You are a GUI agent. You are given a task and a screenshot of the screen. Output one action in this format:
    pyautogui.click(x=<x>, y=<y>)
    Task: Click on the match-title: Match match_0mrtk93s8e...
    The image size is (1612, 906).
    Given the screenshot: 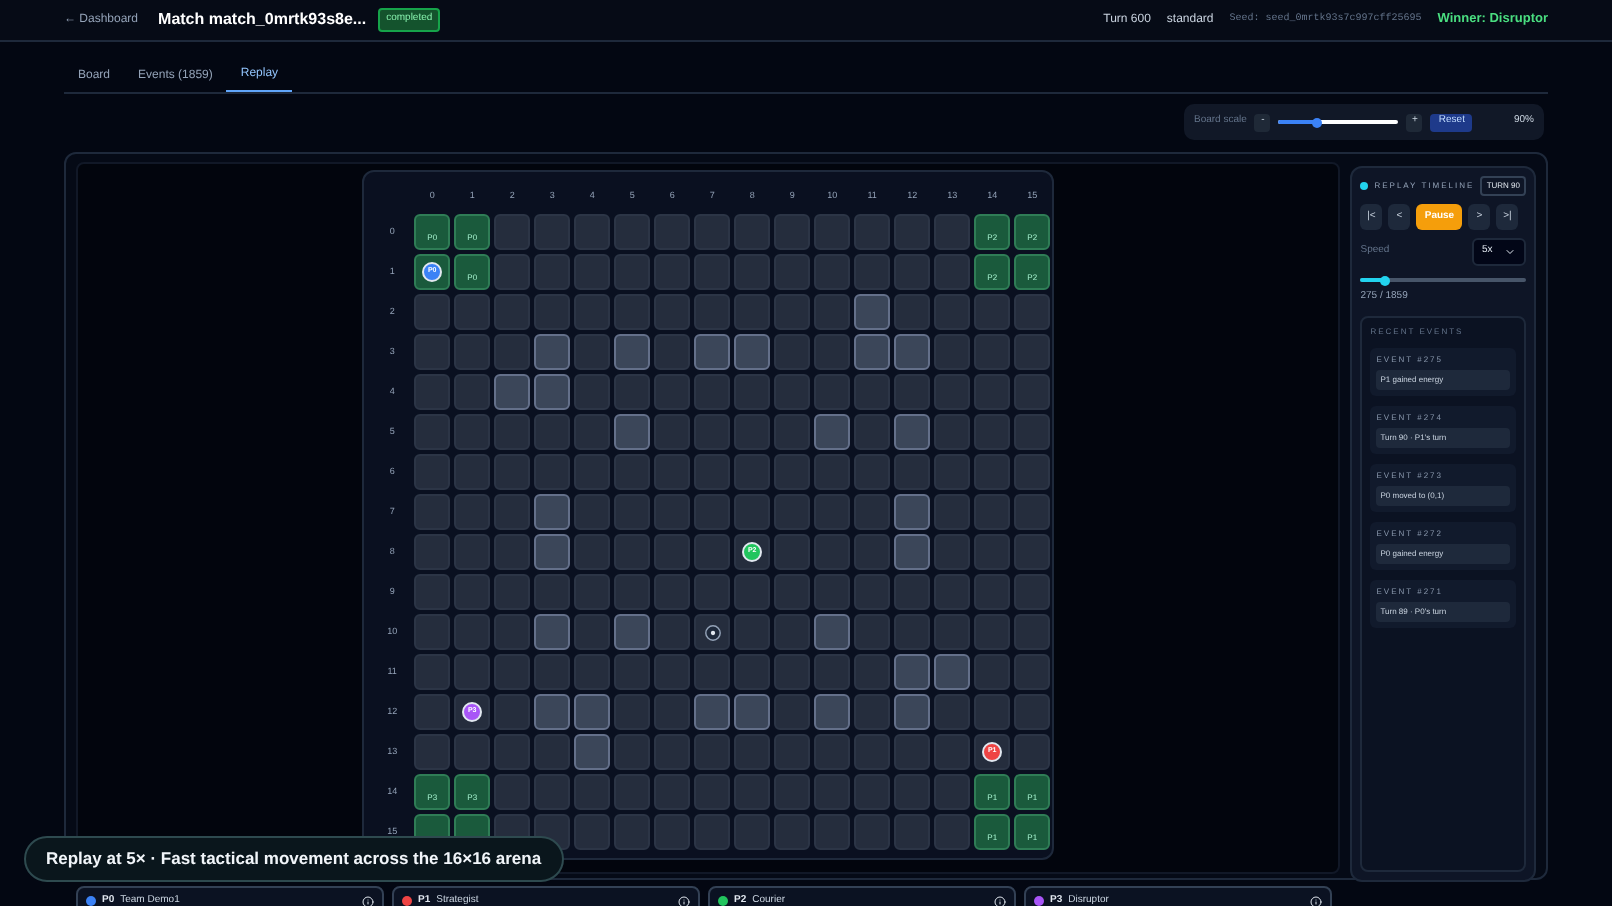 What is the action you would take?
    pyautogui.click(x=262, y=20)
    